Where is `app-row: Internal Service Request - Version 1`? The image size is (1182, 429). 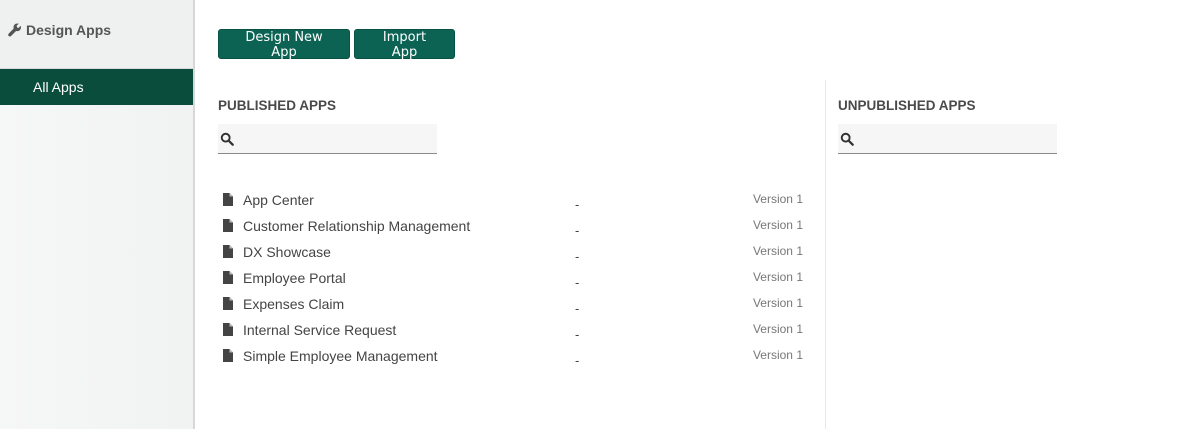 app-row: Internal Service Request - Version 1 is located at coordinates (513, 330).